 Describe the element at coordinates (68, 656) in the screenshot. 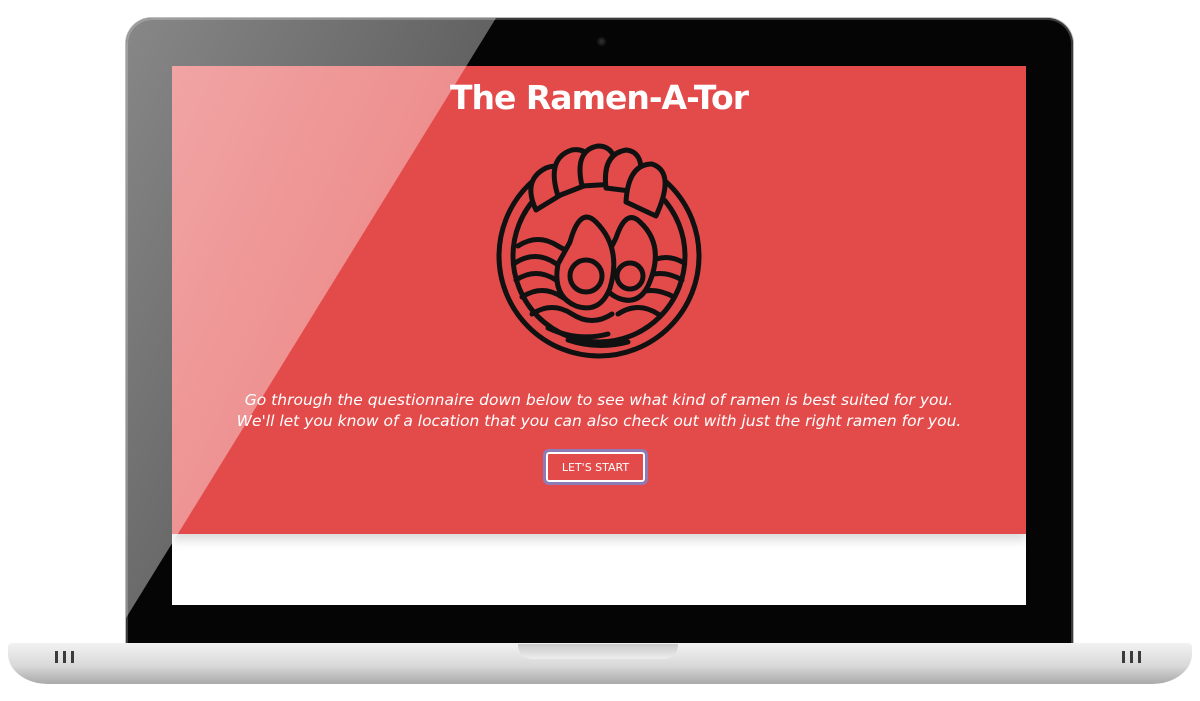

I see `speaker-vent-left` at that location.